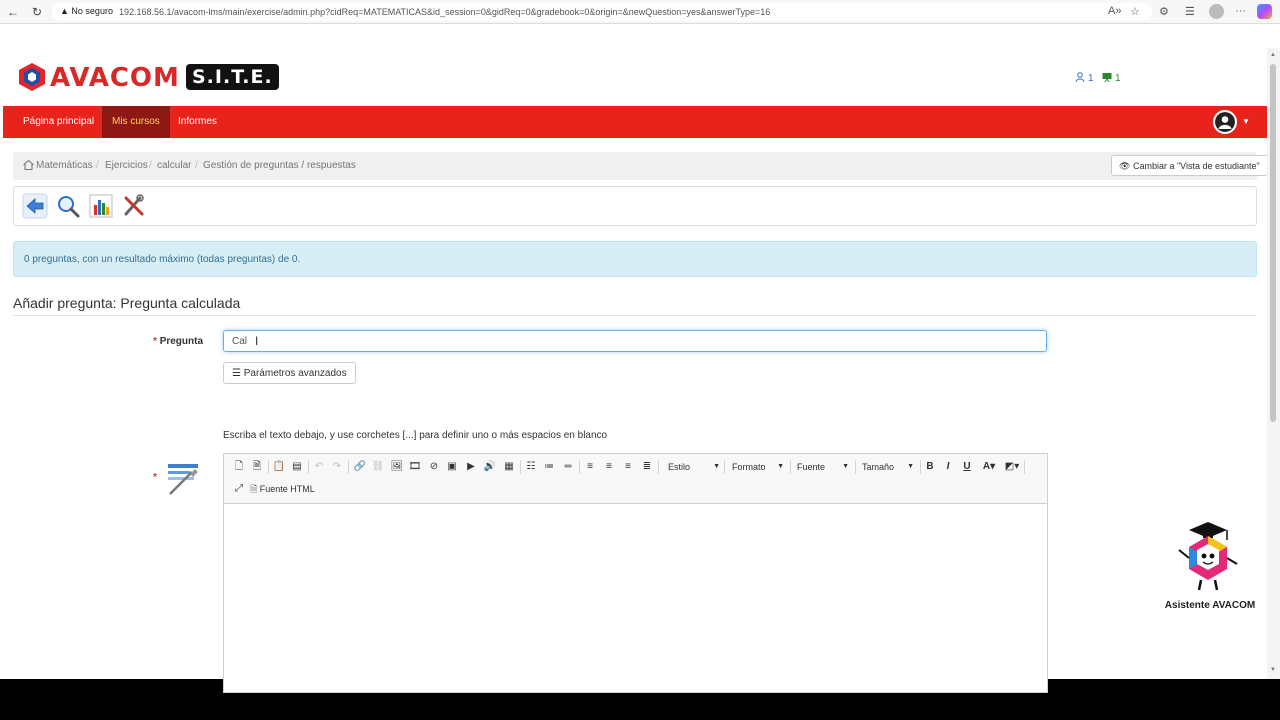 This screenshot has width=1280, height=720. Describe the element at coordinates (64, 165) in the screenshot. I see `breadcrumb-item-course: Matemáticas` at that location.